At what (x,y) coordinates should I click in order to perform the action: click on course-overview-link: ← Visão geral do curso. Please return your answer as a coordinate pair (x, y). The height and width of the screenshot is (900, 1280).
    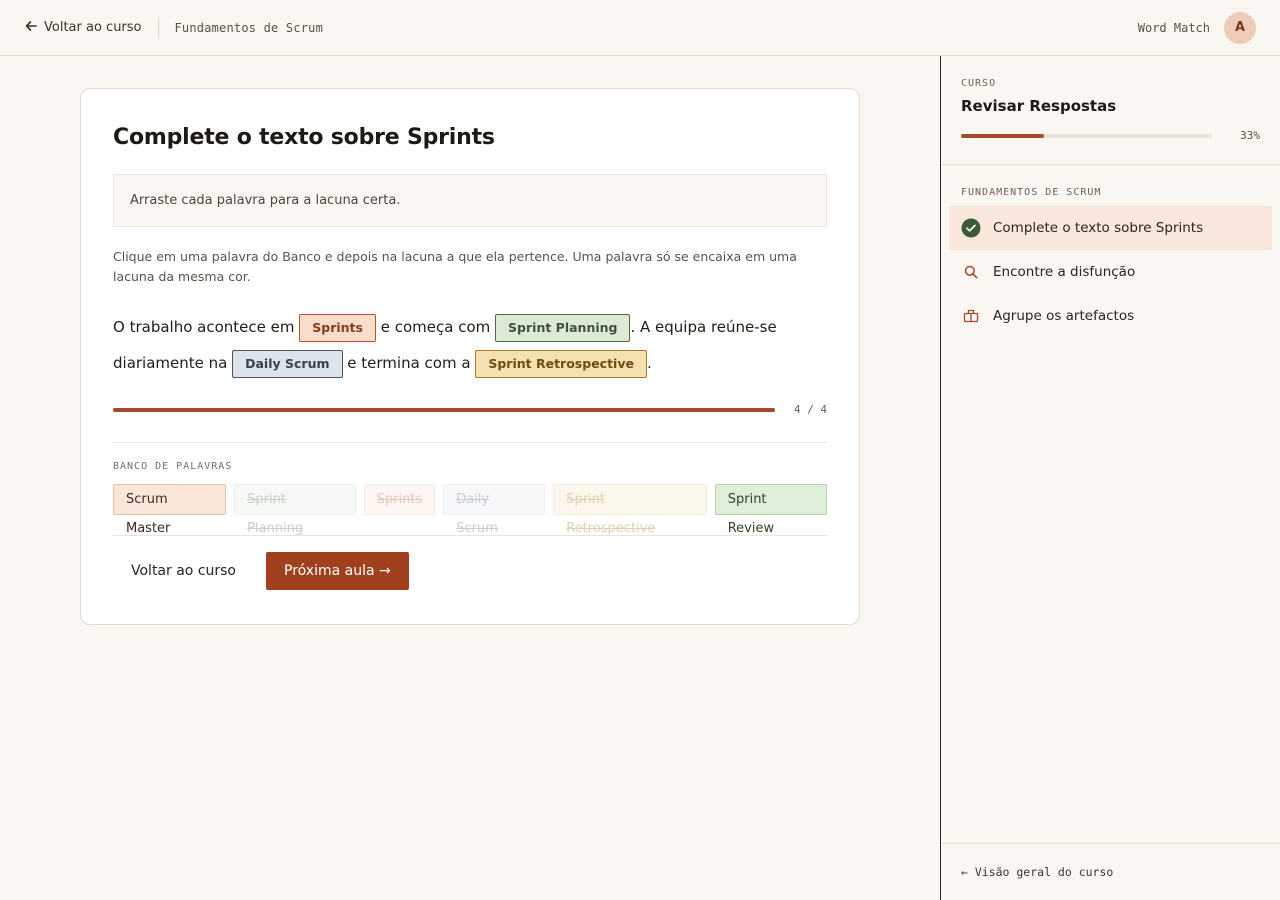
    Looking at the image, I should click on (1110, 871).